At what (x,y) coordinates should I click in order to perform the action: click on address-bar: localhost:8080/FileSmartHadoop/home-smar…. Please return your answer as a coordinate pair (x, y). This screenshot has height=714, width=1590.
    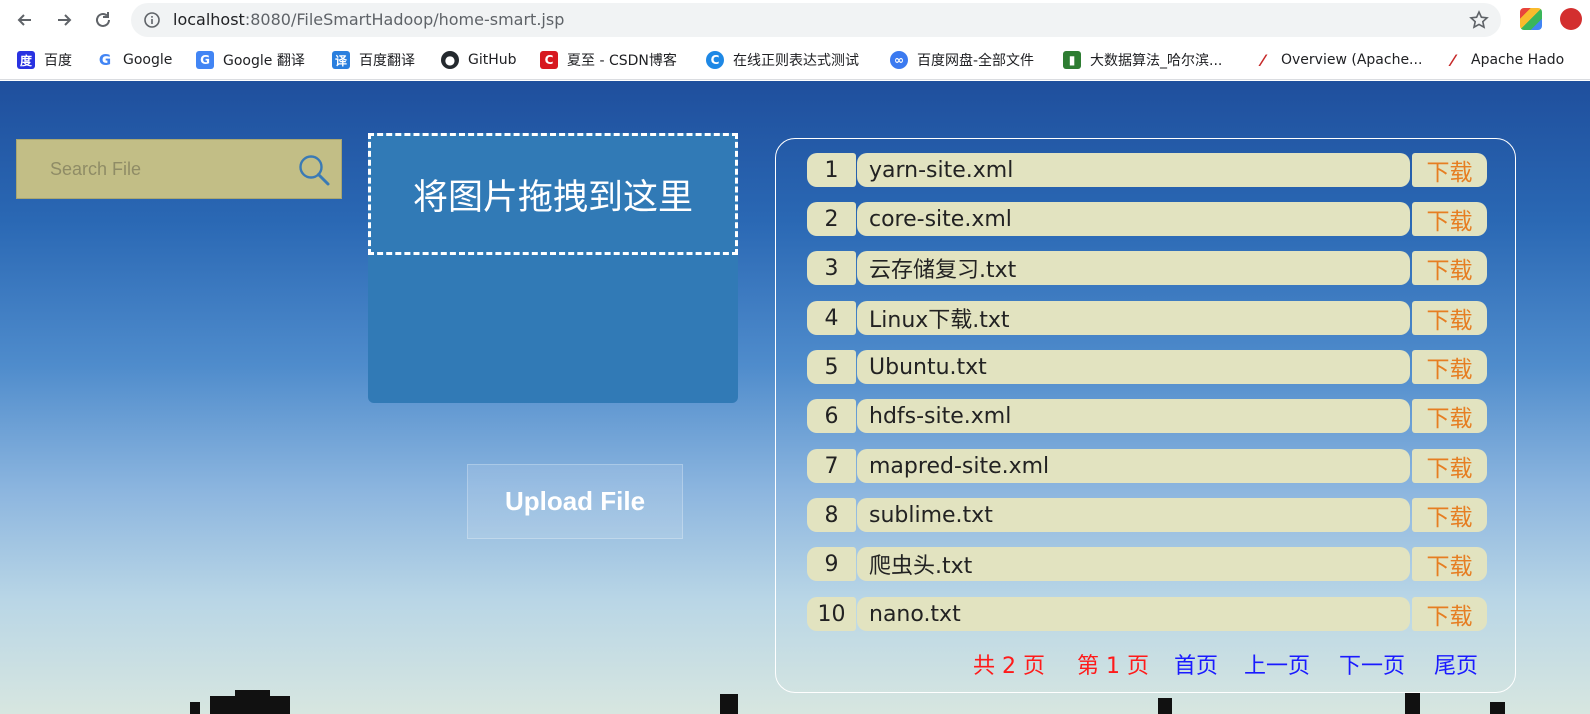
    Looking at the image, I should click on (816, 20).